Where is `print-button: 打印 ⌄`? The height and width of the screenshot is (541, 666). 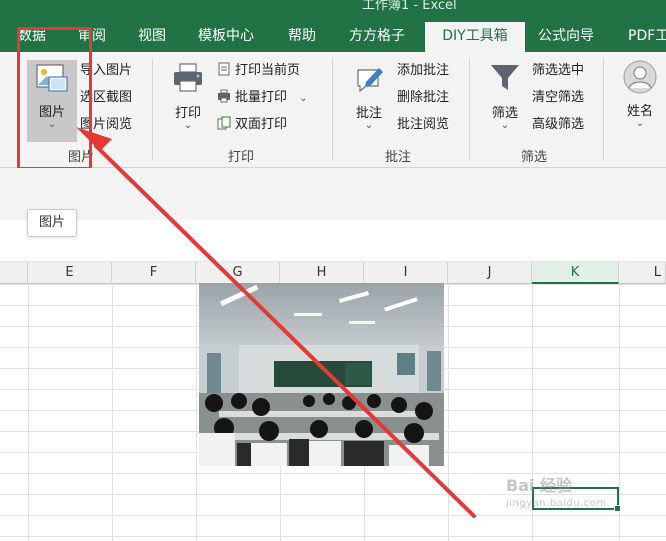 print-button: 打印 ⌄ is located at coordinates (188, 95).